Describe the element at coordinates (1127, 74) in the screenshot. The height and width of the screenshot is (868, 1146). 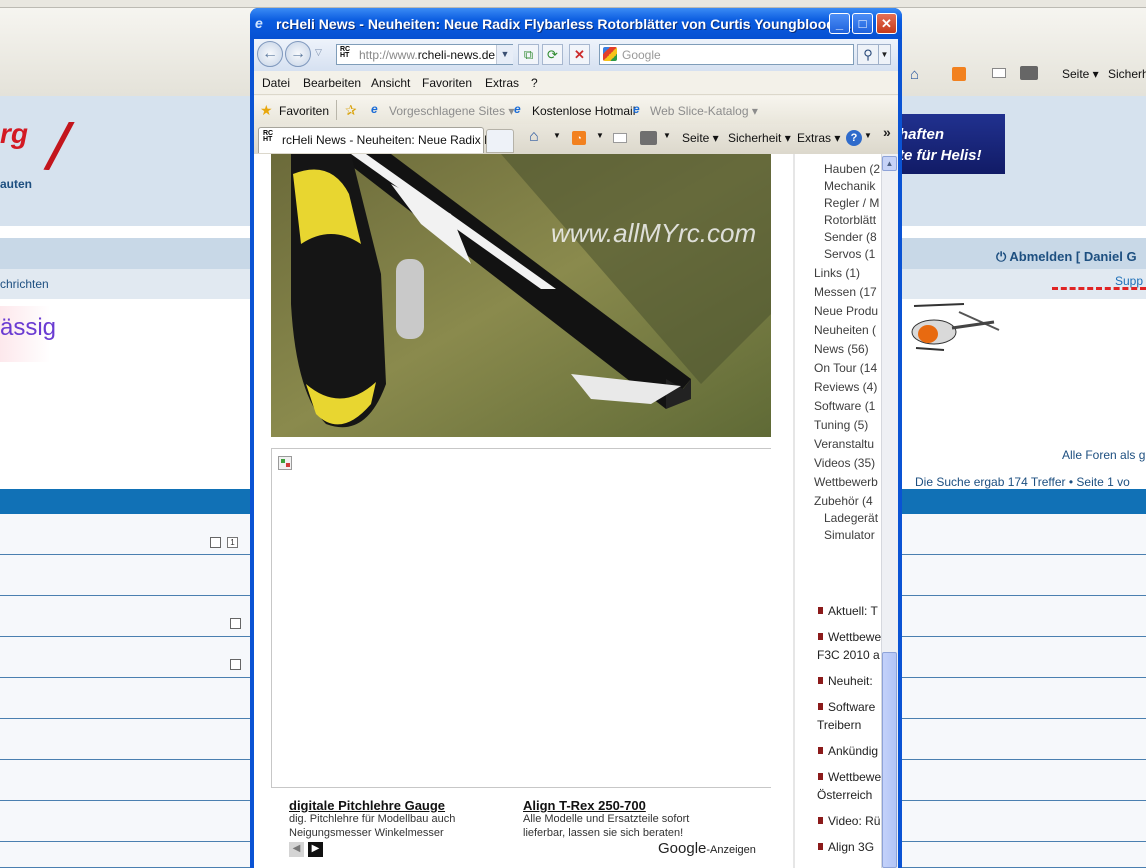
I see `background-sicherheit-menu: Sicherhe` at that location.